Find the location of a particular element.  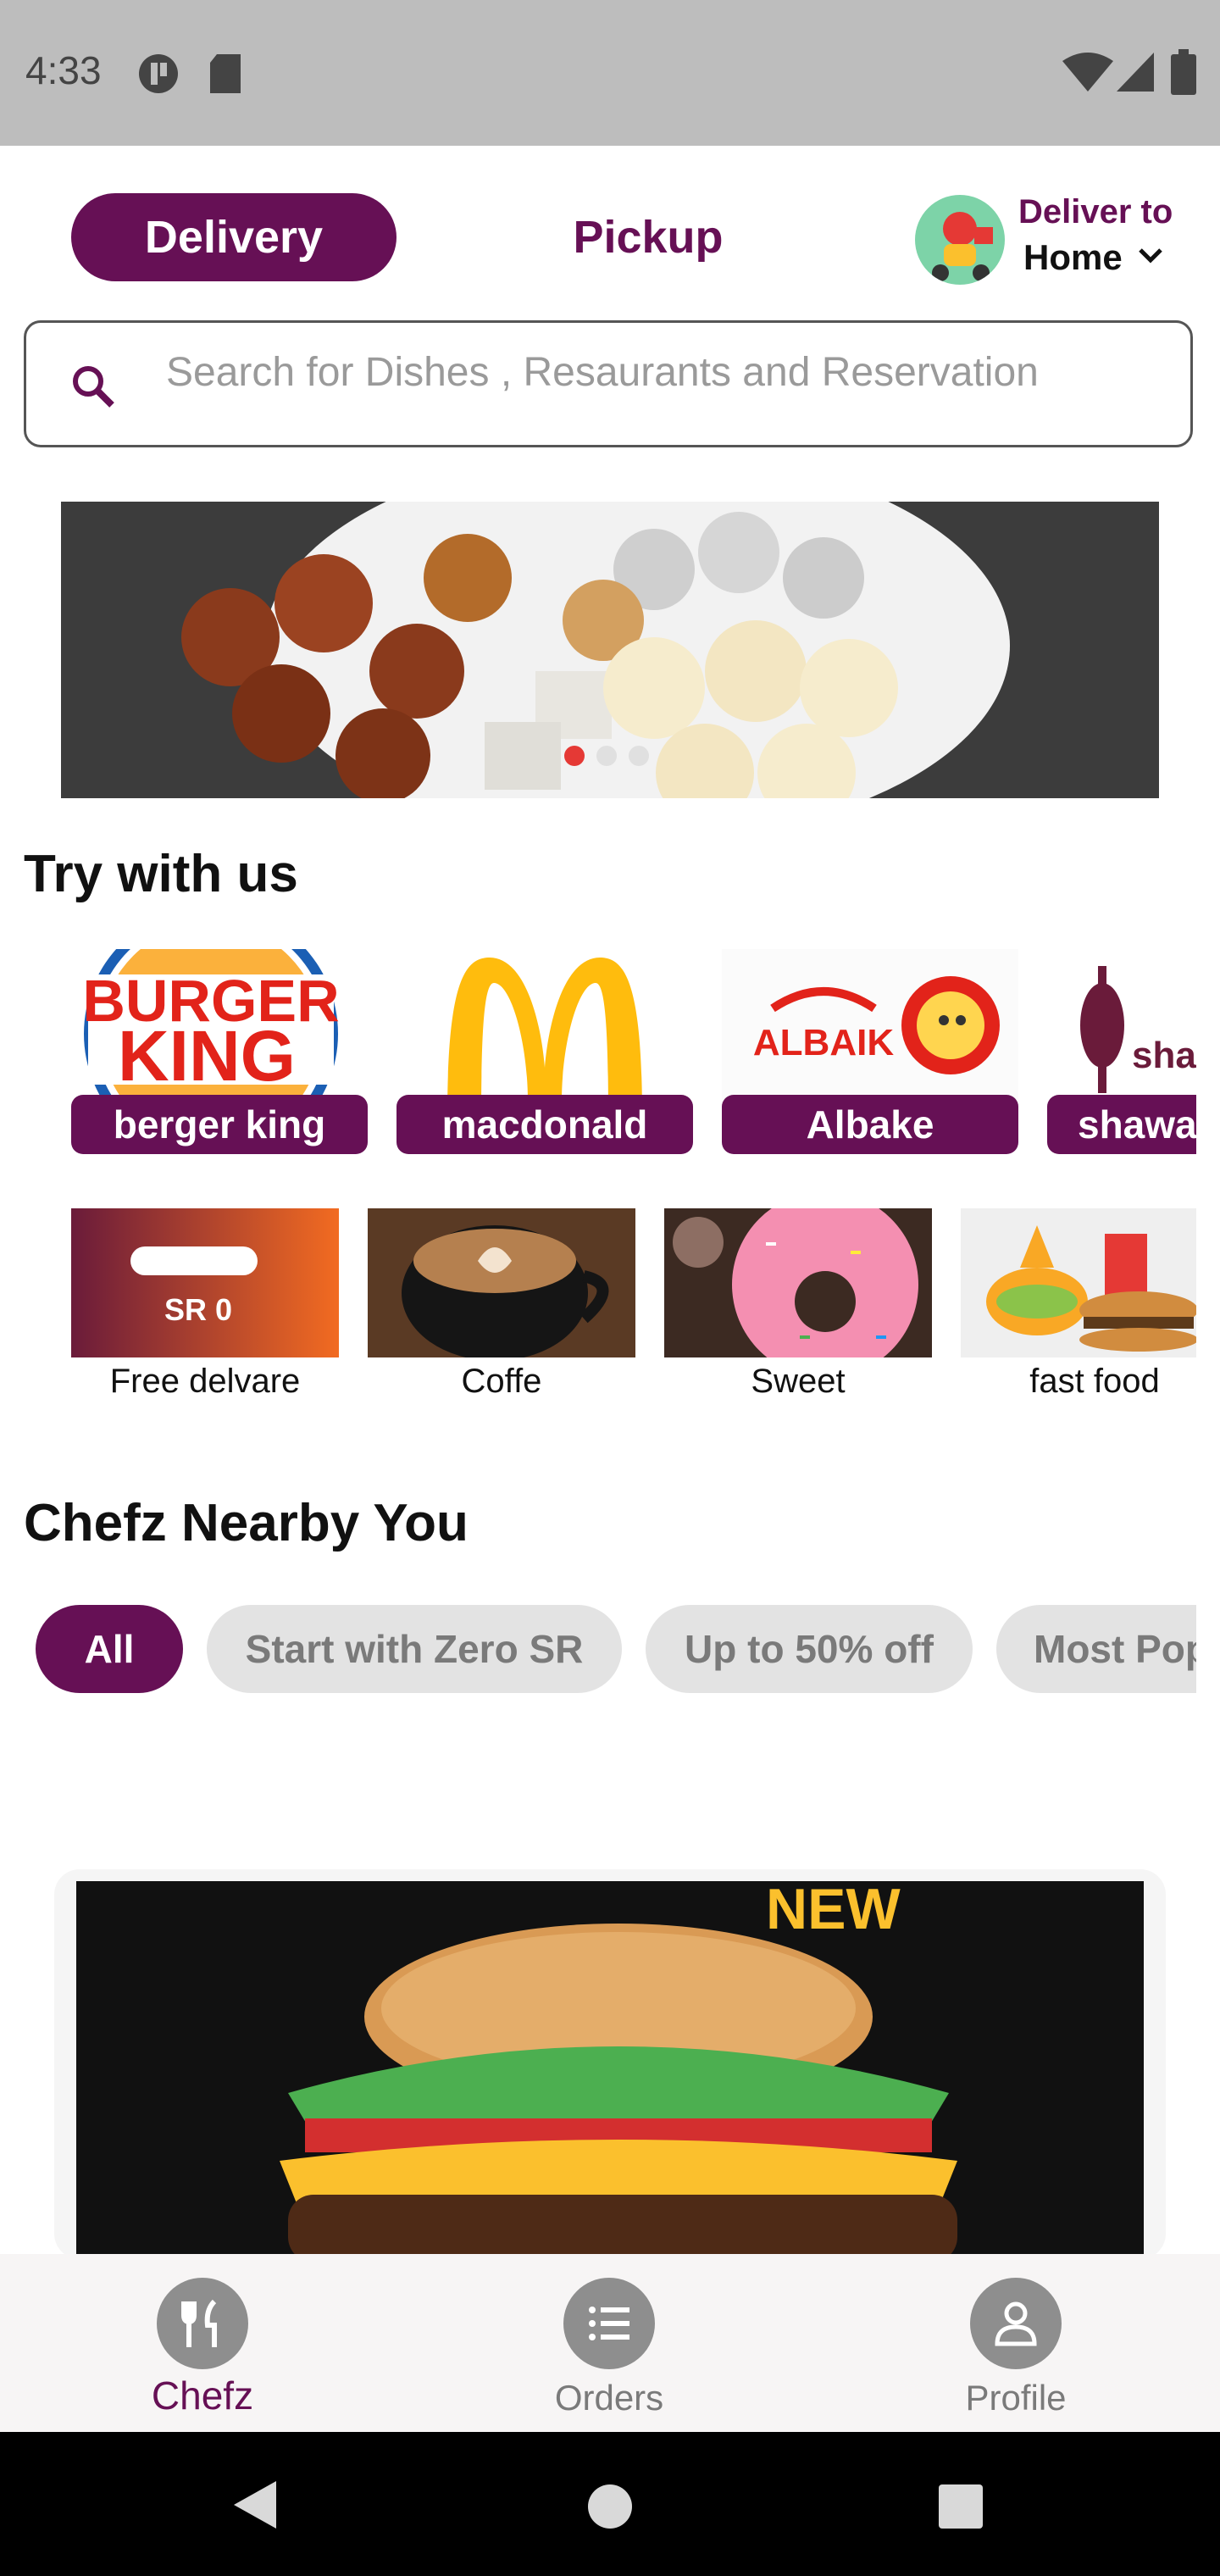

brand-card-burger-king: BURGER KING berger king is located at coordinates (219, 1051).